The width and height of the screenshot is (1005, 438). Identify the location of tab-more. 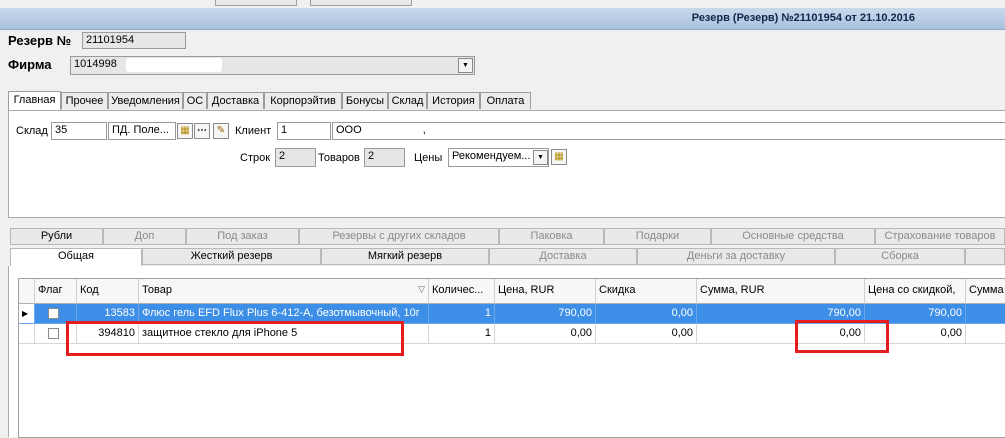
(985, 256).